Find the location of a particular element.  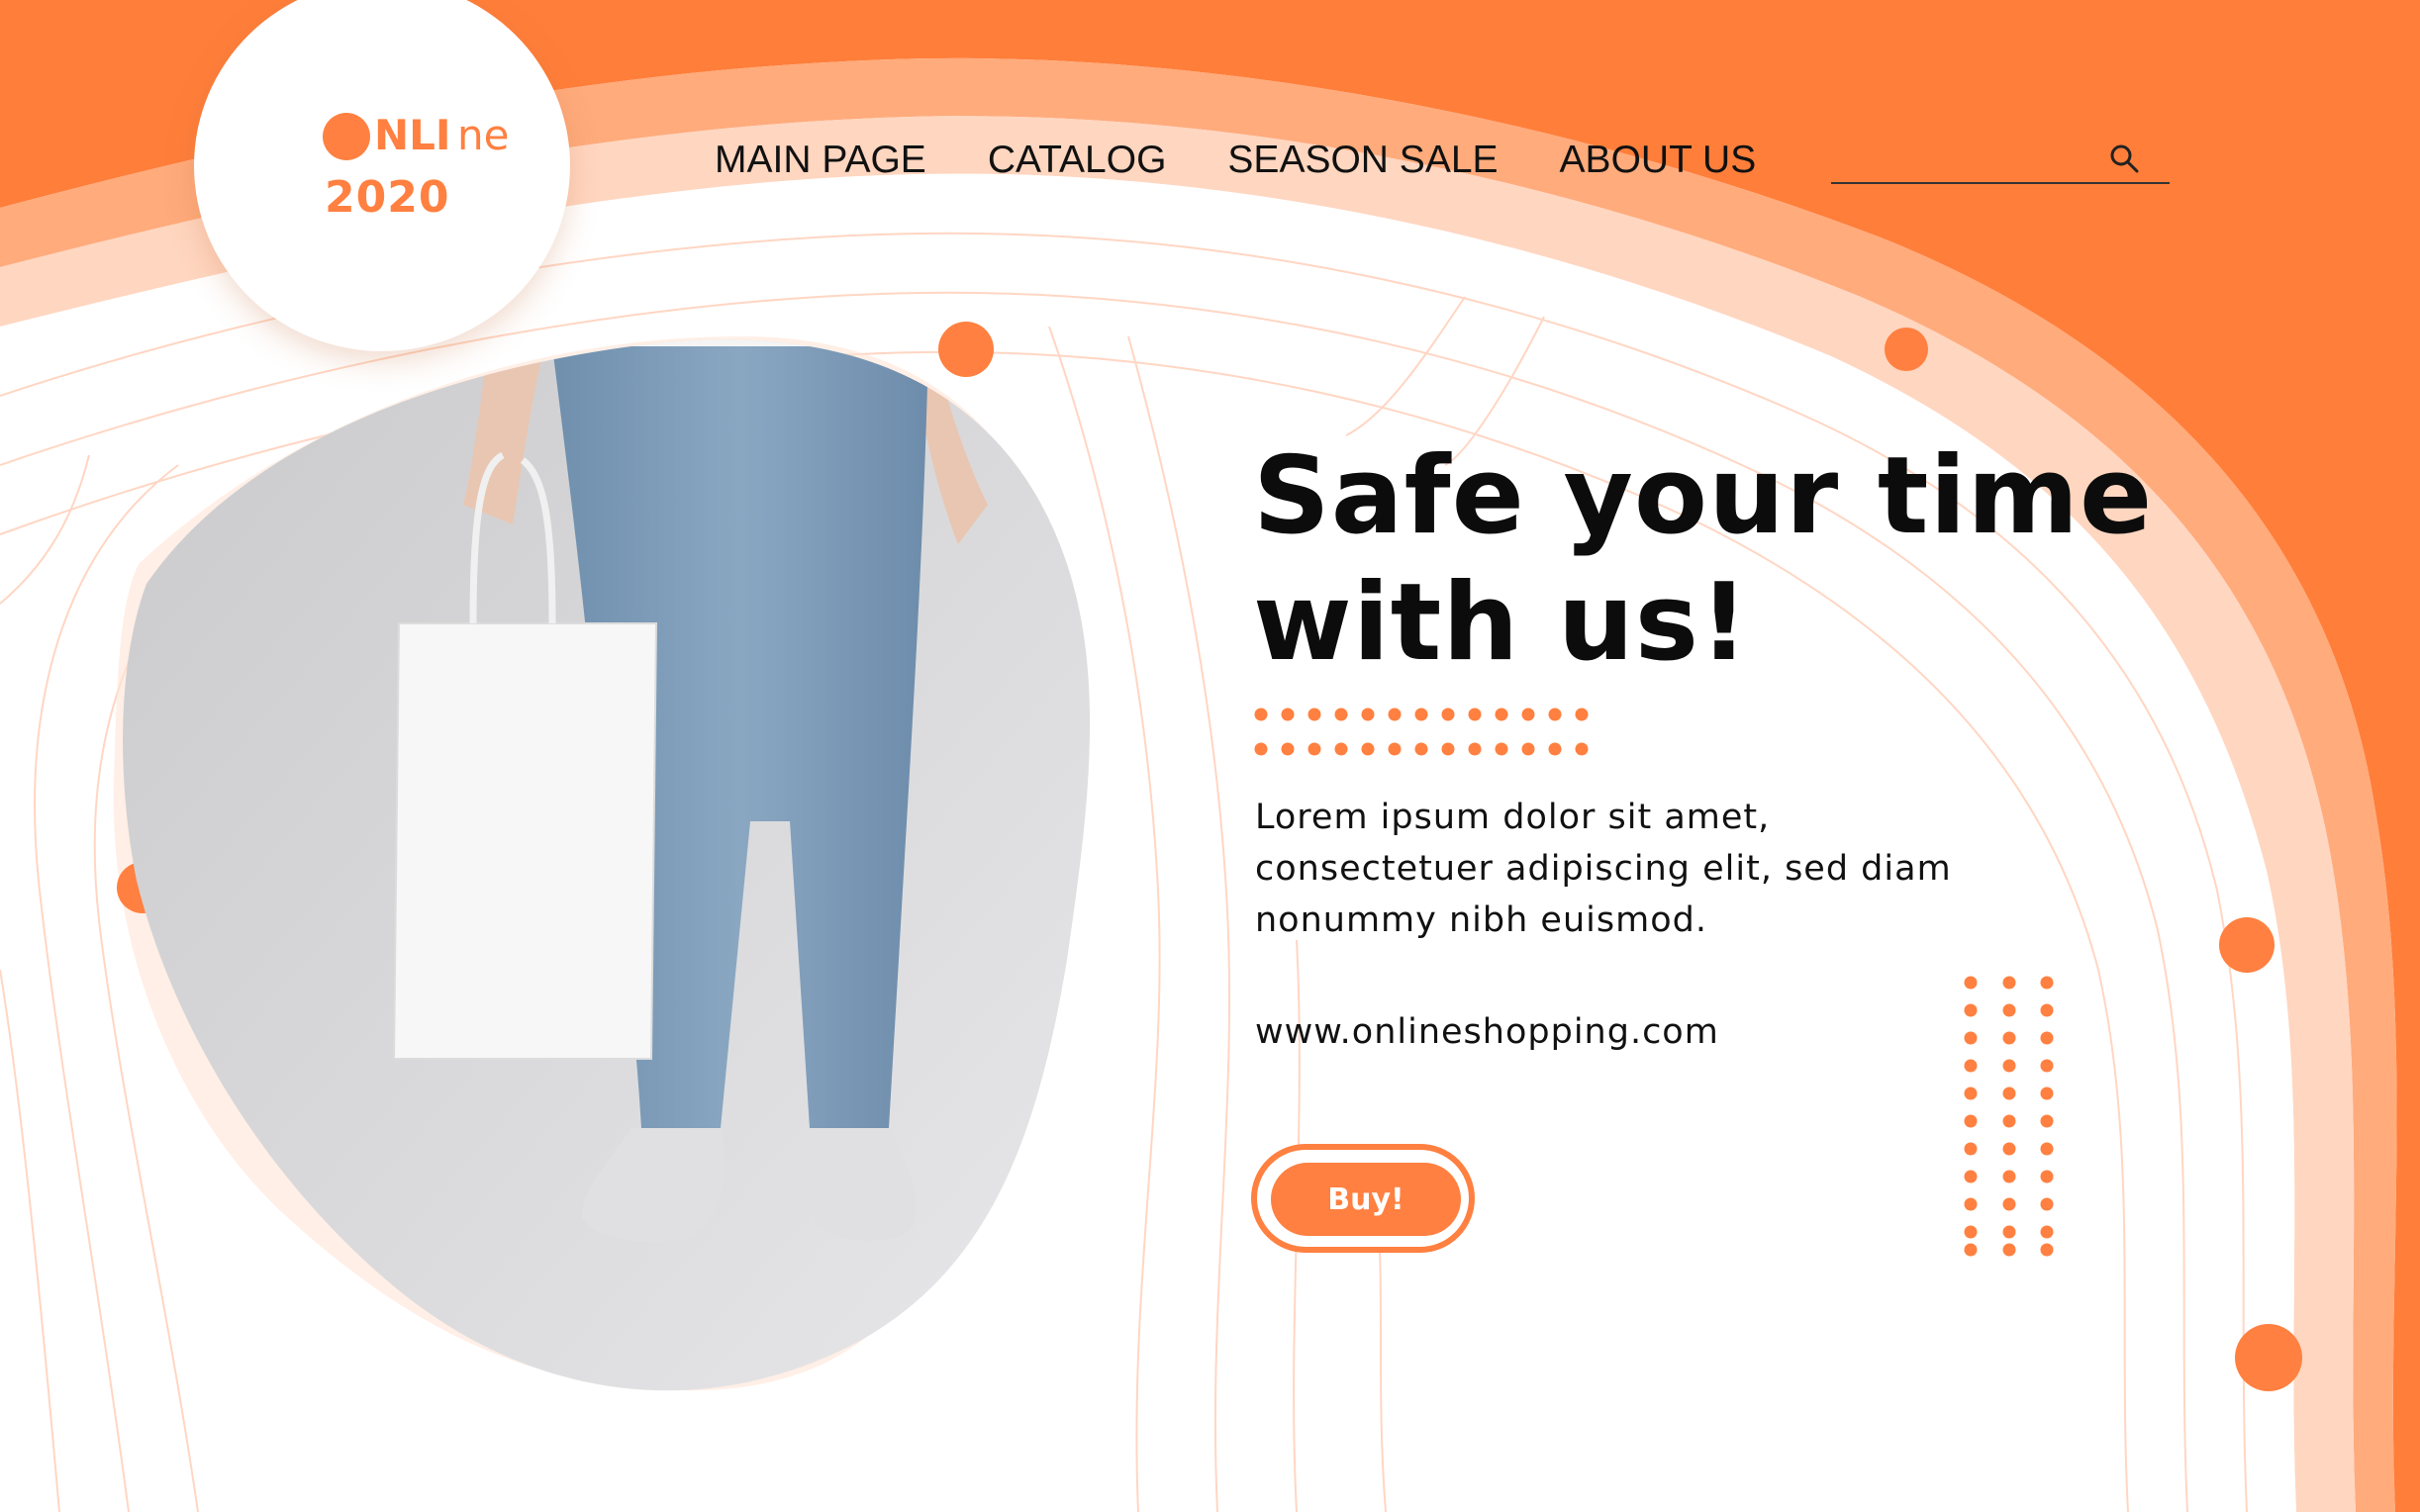

logo-year: 2020 is located at coordinates (387, 198).